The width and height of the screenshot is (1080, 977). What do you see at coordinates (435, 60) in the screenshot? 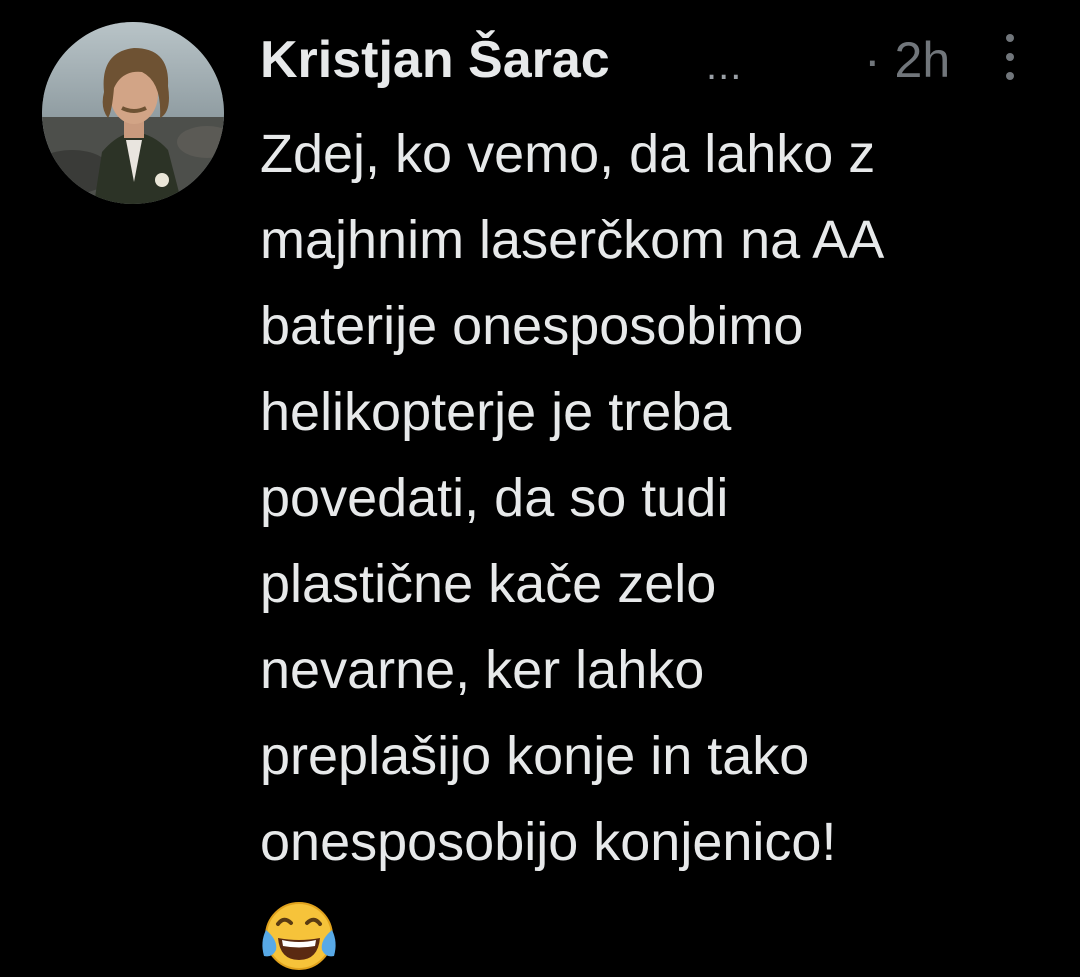
I see `author-name: Kristjan Šarac` at bounding box center [435, 60].